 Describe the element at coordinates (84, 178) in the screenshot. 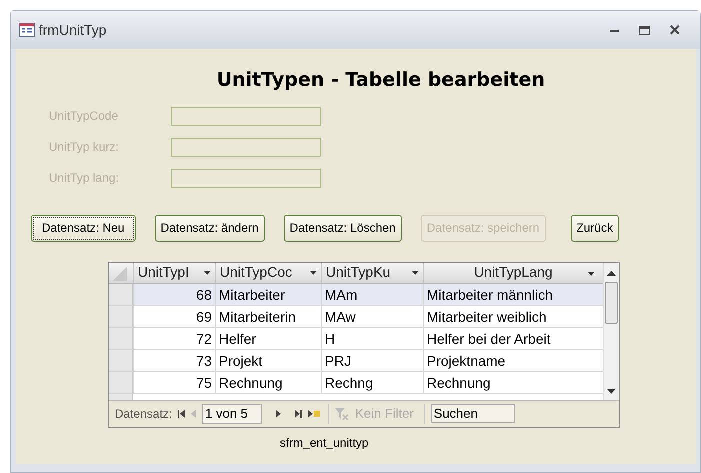

I see `field-label: UnitTyp lang:` at that location.